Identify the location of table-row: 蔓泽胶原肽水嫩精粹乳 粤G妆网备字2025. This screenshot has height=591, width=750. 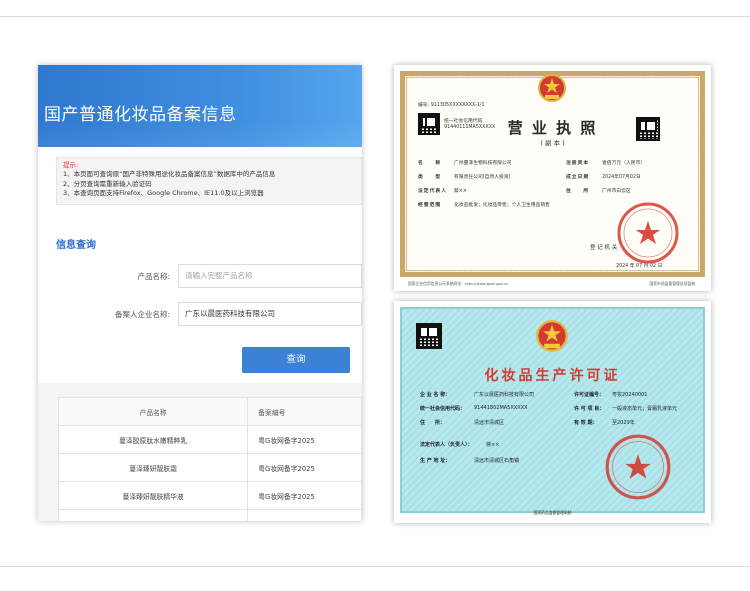
(209, 439).